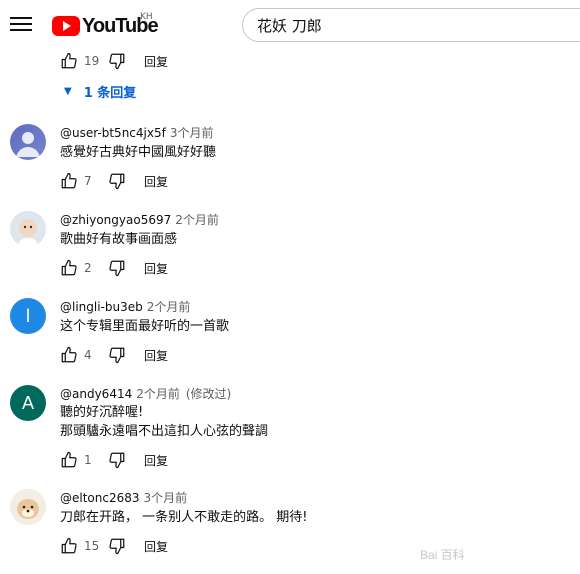  What do you see at coordinates (113, 133) in the screenshot?
I see `comment-author: @user-bt5nc4jx5f` at bounding box center [113, 133].